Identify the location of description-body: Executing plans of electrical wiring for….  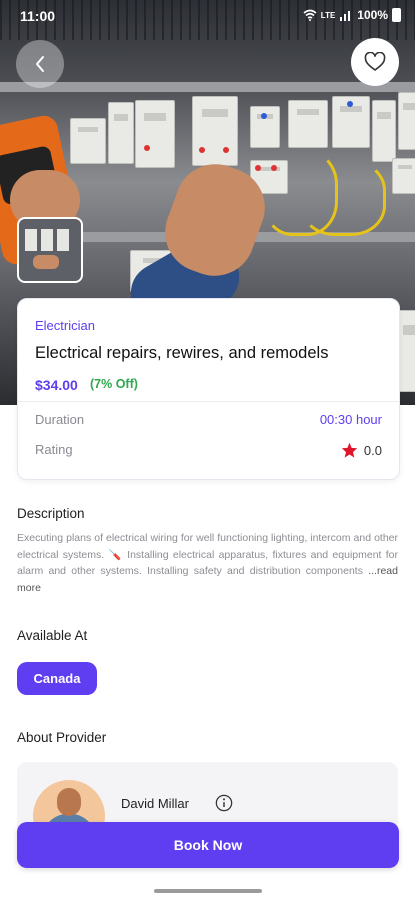
(207, 554).